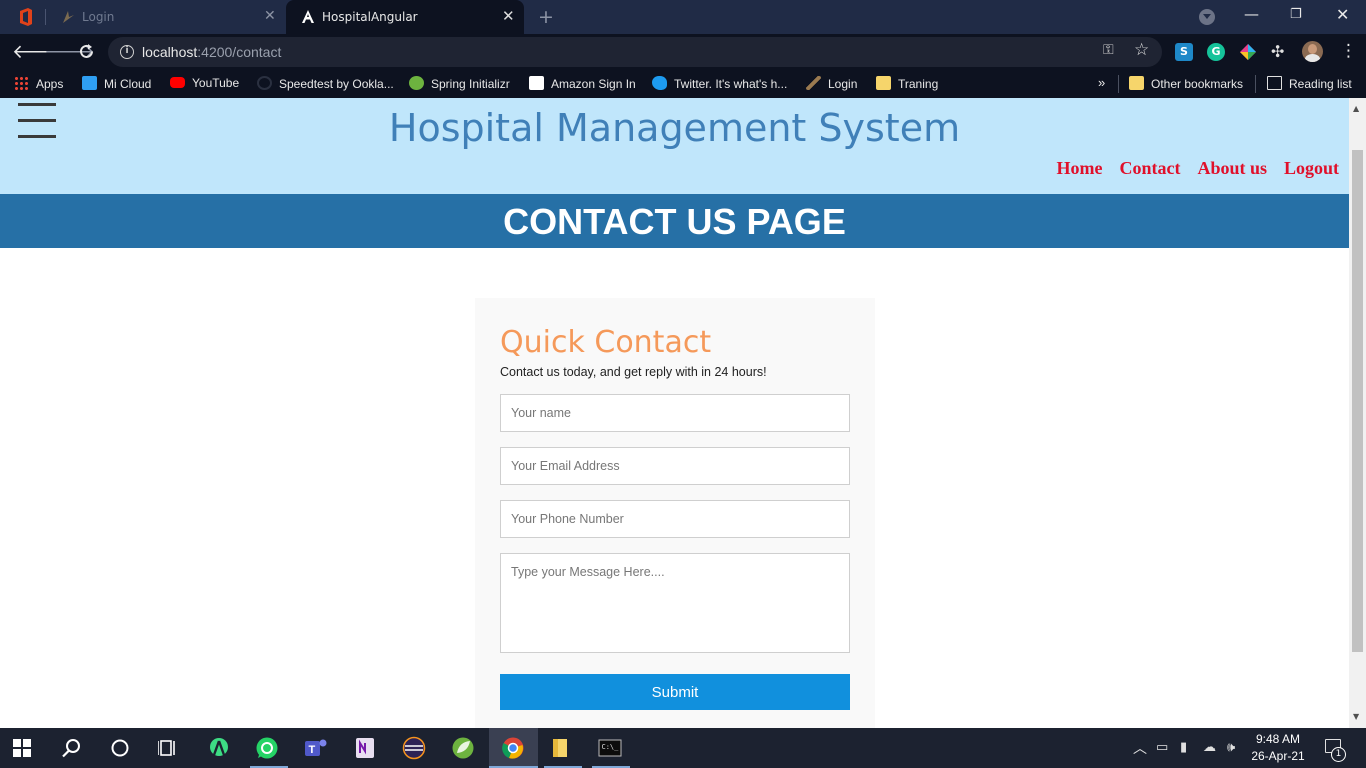 The image size is (1366, 768). Describe the element at coordinates (831, 83) in the screenshot. I see `bookmark-login: Login` at that location.